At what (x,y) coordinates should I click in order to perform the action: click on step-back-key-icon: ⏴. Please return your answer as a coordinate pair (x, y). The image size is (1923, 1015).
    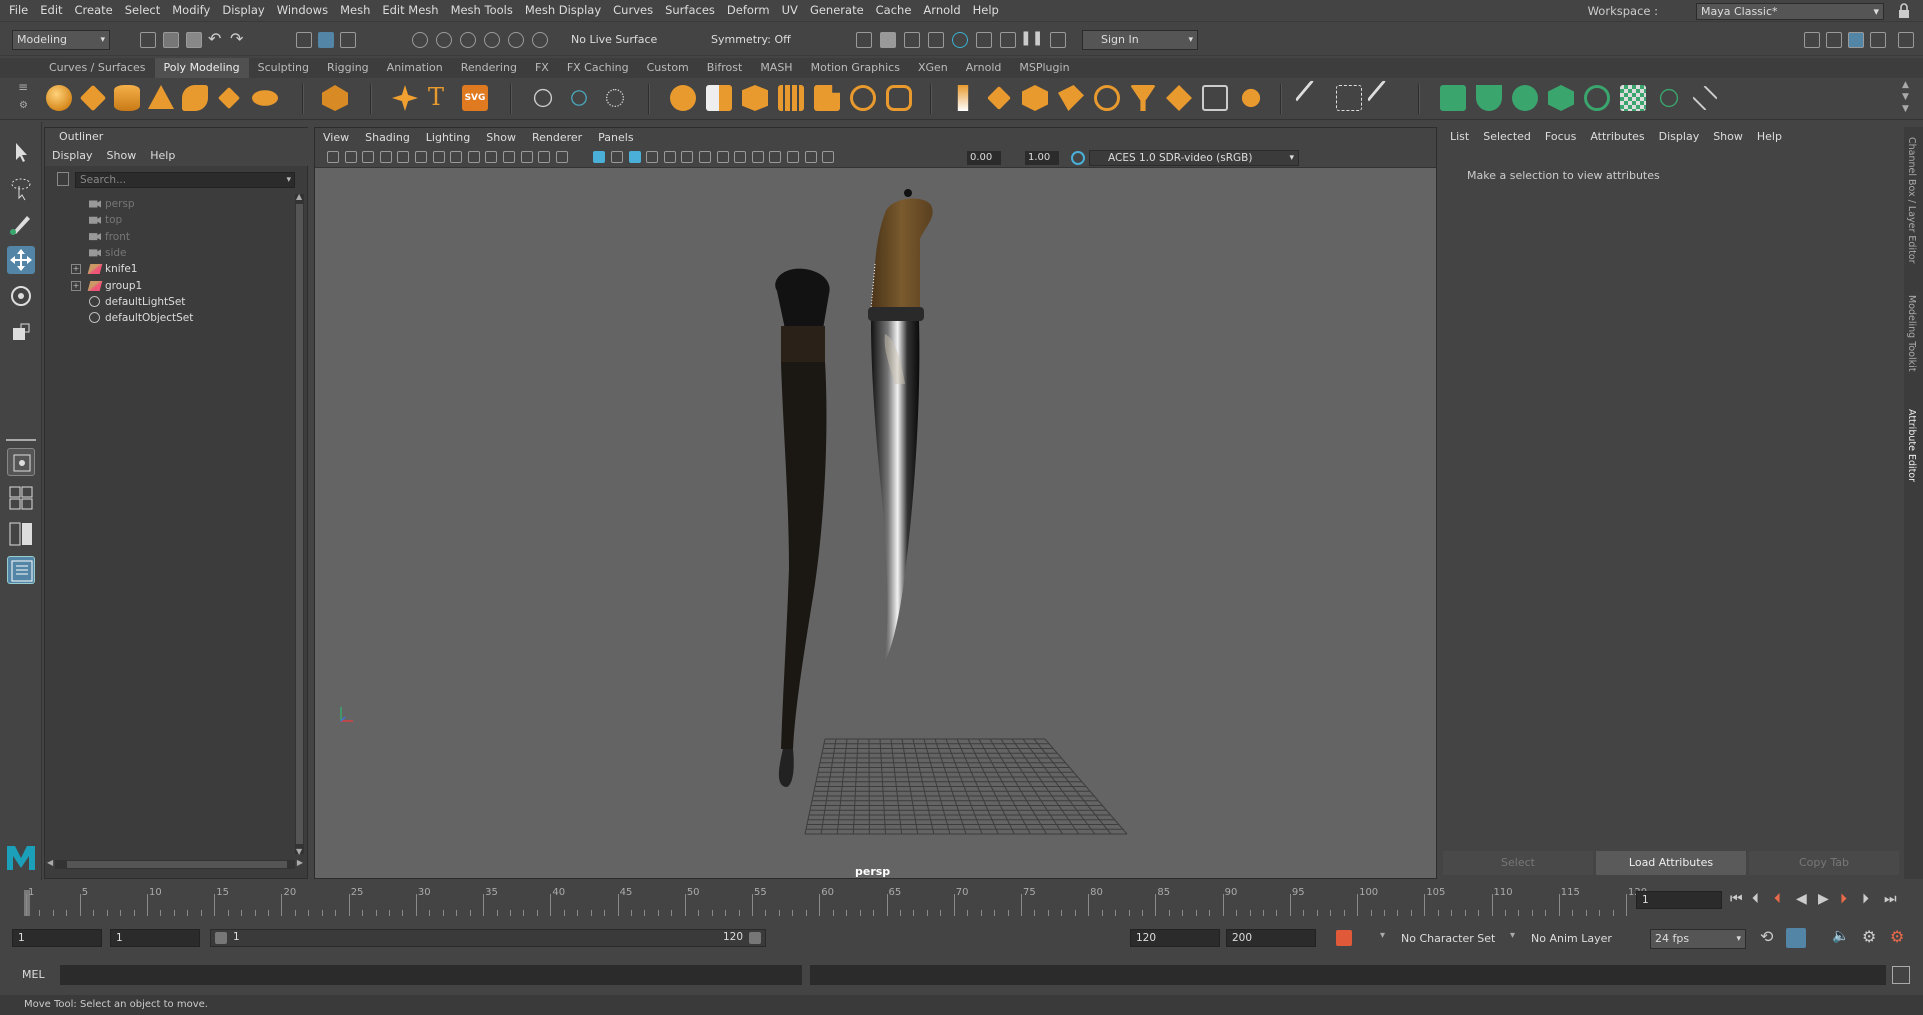
    Looking at the image, I should click on (1777, 899).